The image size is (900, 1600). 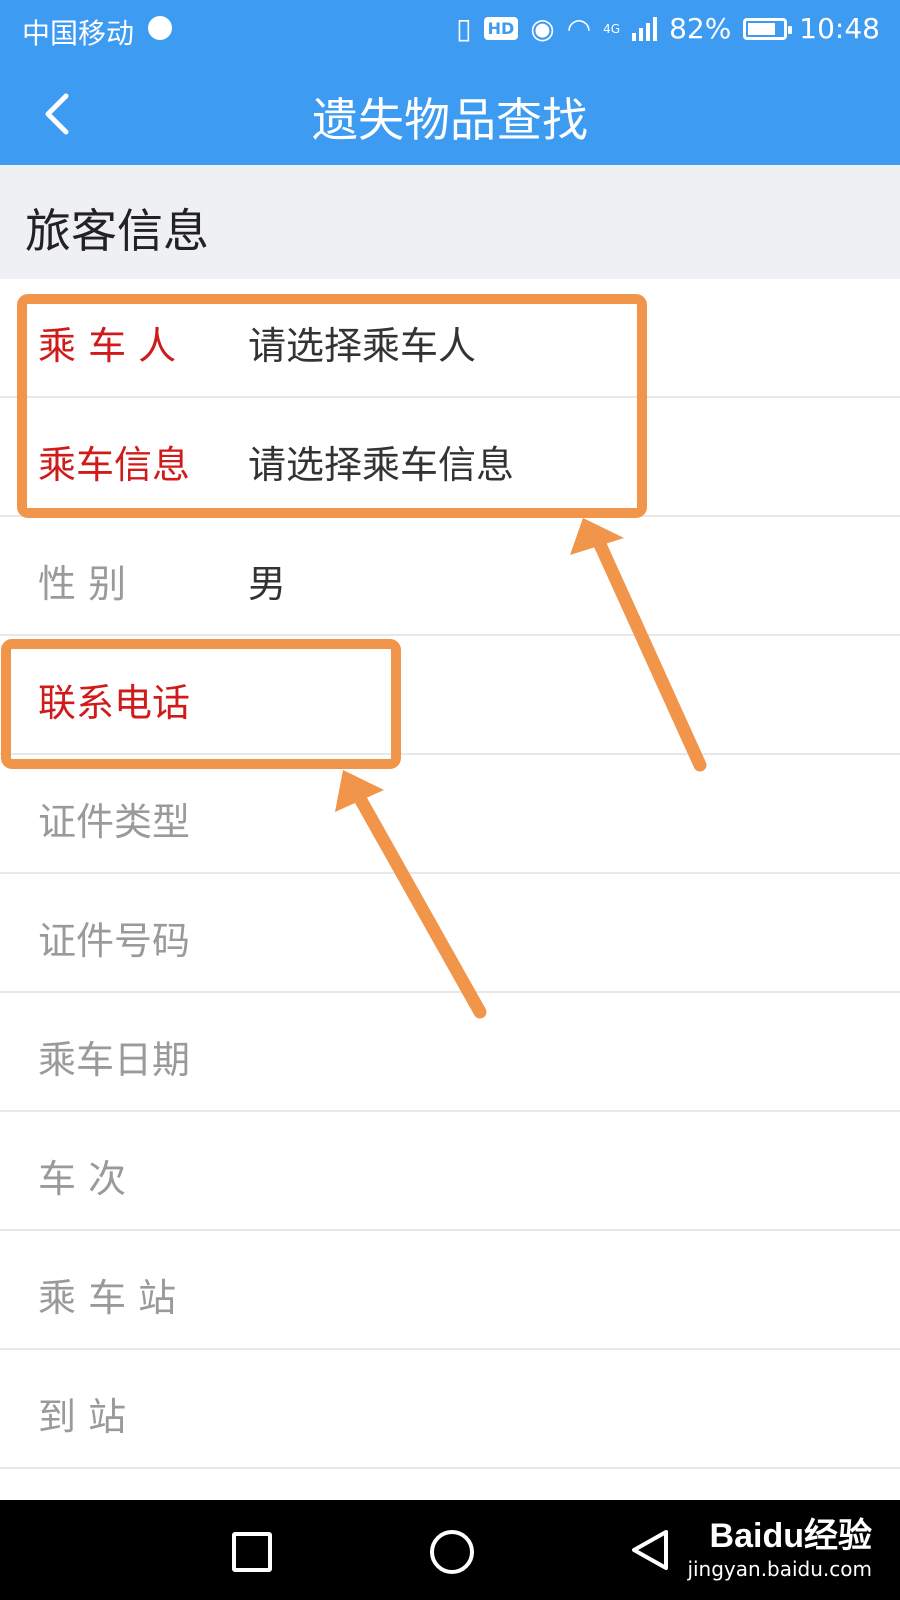 What do you see at coordinates (267, 580) in the screenshot?
I see `gender-value: 男` at bounding box center [267, 580].